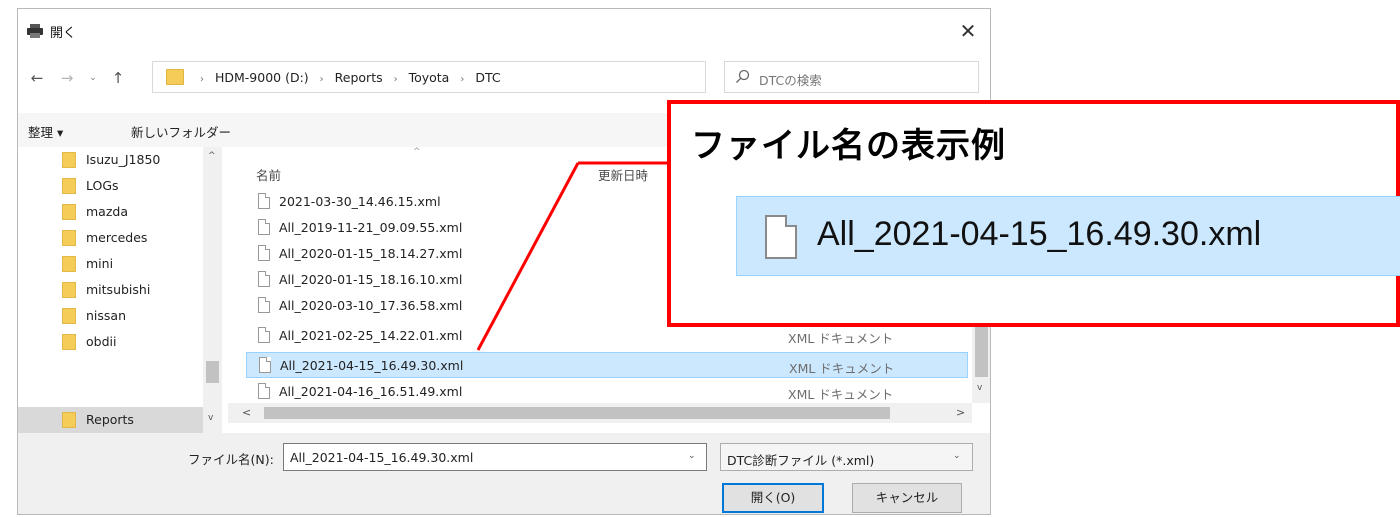 Image resolution: width=1400 pixels, height=517 pixels. What do you see at coordinates (63, 33) in the screenshot?
I see `window-title: 開く` at bounding box center [63, 33].